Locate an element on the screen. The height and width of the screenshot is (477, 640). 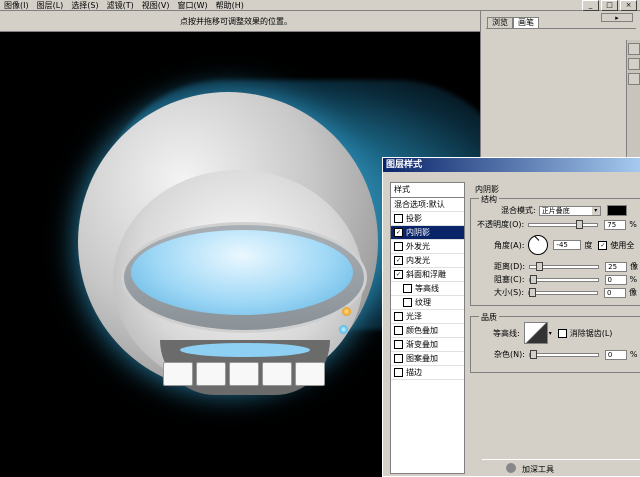
size-label: 大小(S): is located at coordinates (509, 292).